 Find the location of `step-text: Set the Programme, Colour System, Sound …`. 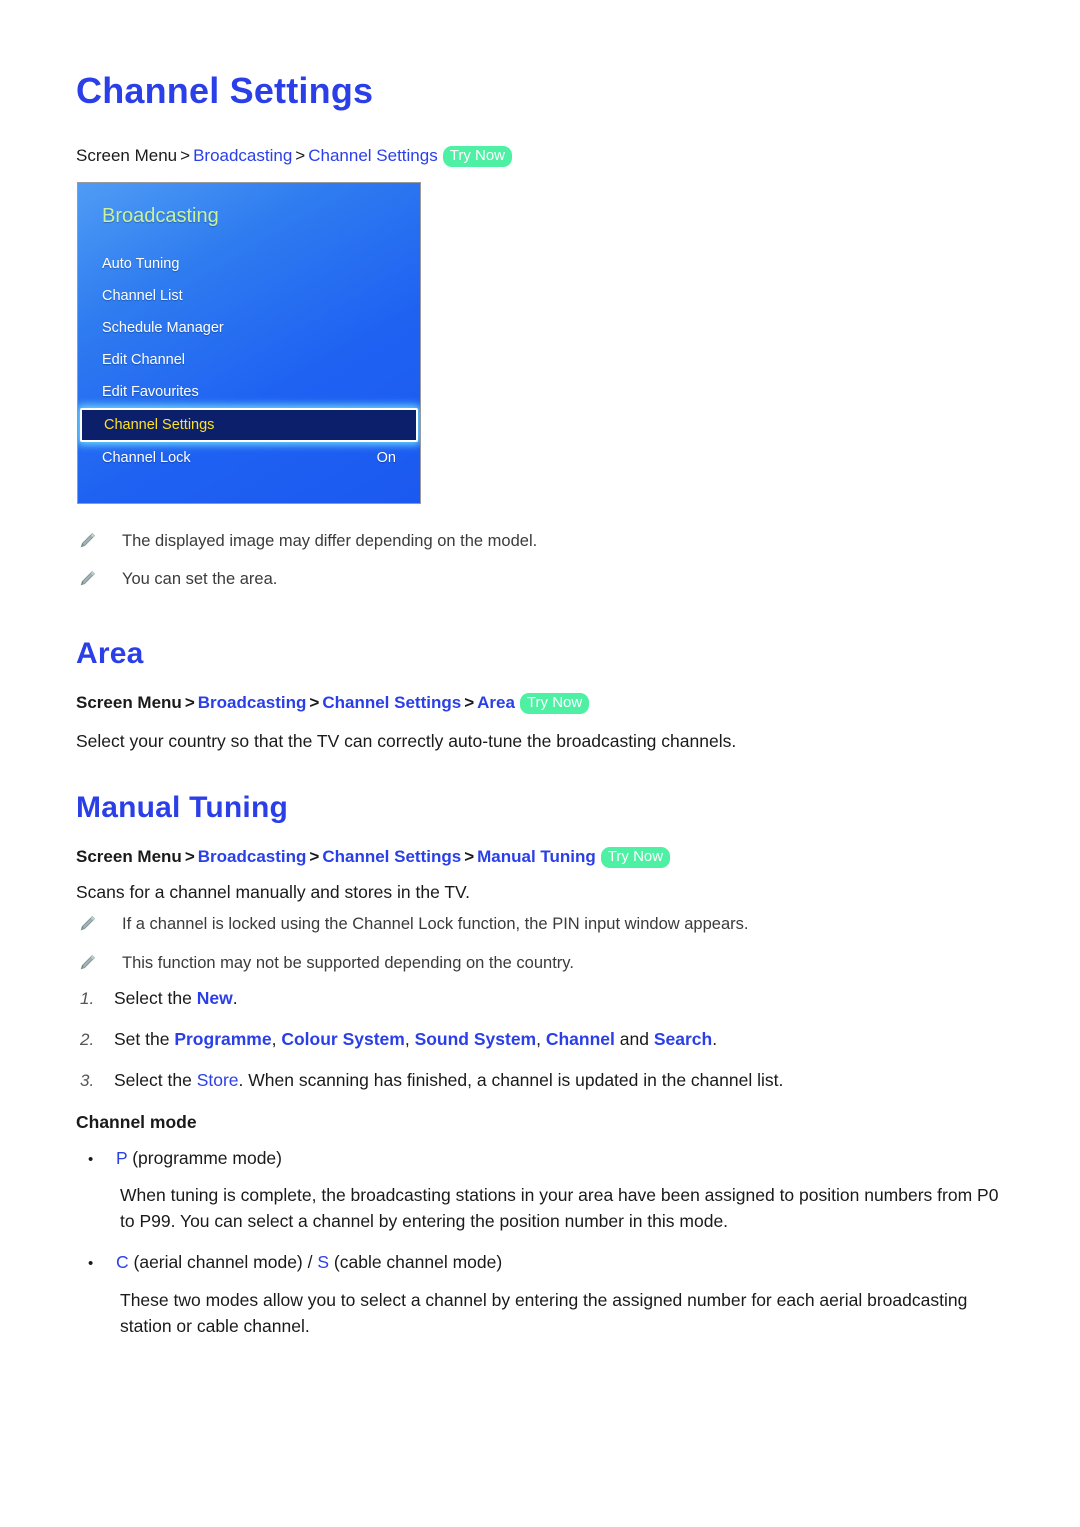

step-text: Set the Programme, Colour System, Sound … is located at coordinates (415, 1039).